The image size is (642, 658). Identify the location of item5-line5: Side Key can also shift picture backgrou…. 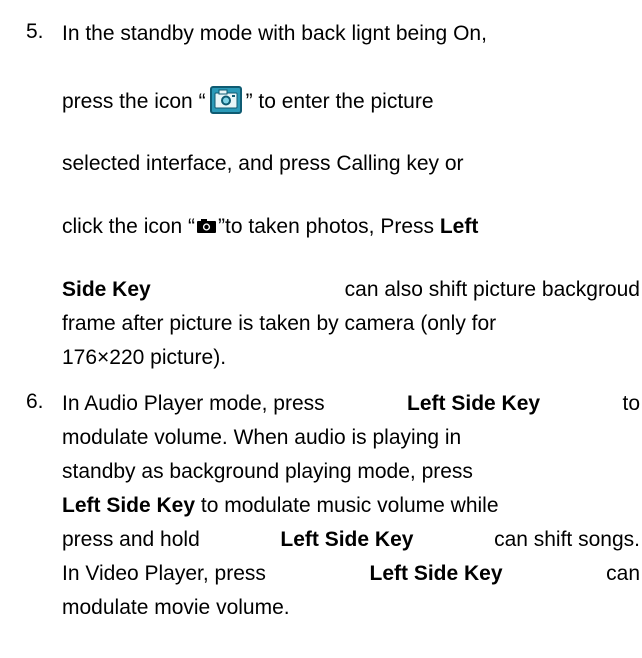
(351, 289).